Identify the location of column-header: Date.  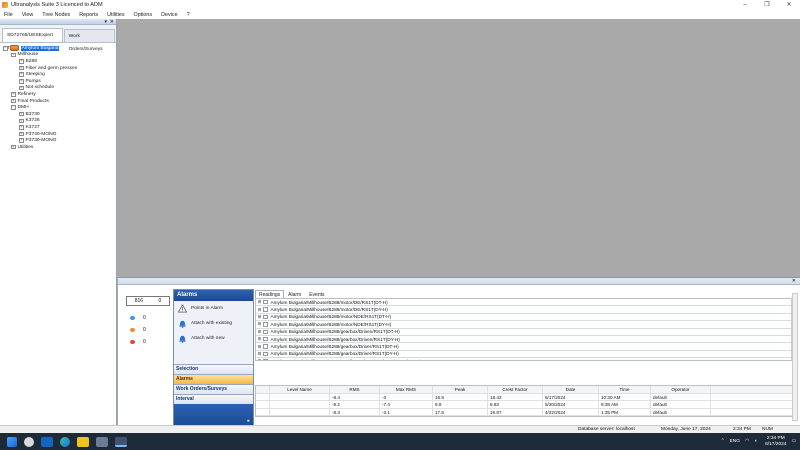
(571, 389).